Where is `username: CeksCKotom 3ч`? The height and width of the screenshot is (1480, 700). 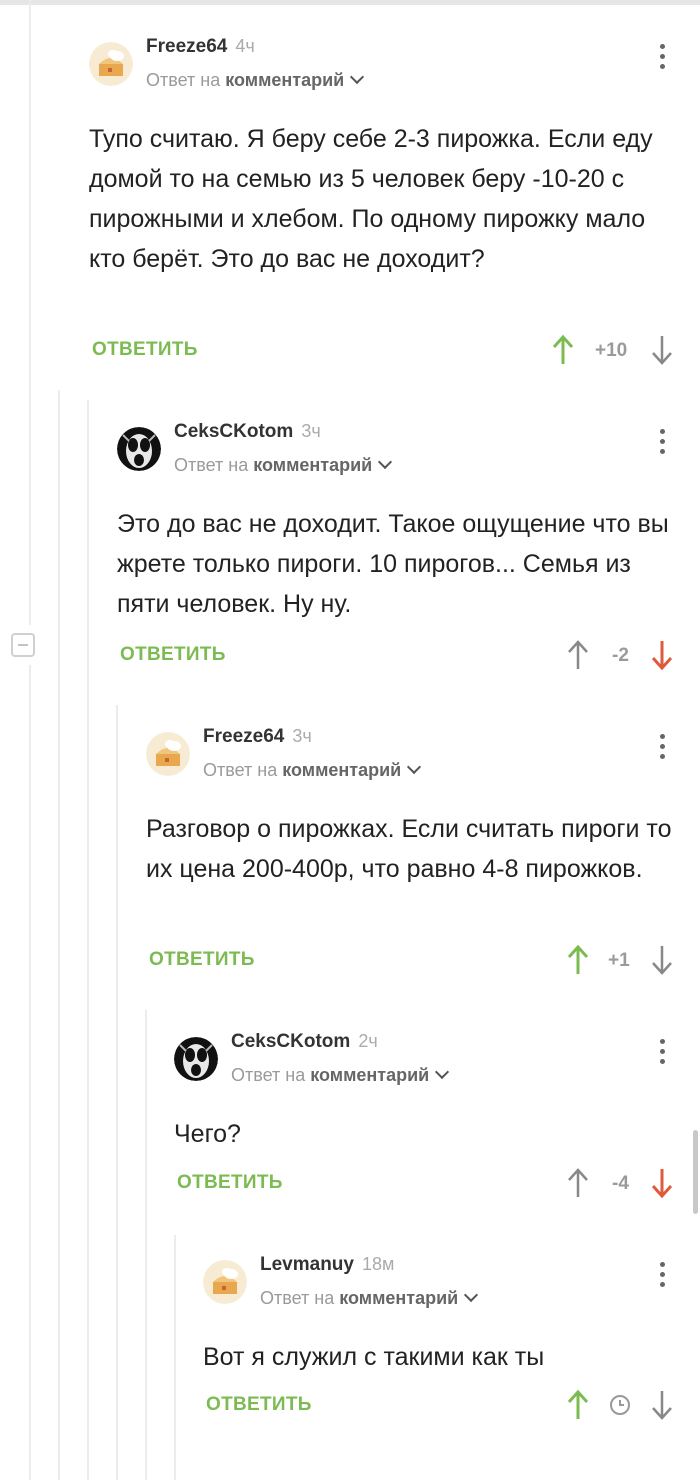
username: CeksCKotom 3ч is located at coordinates (247, 432).